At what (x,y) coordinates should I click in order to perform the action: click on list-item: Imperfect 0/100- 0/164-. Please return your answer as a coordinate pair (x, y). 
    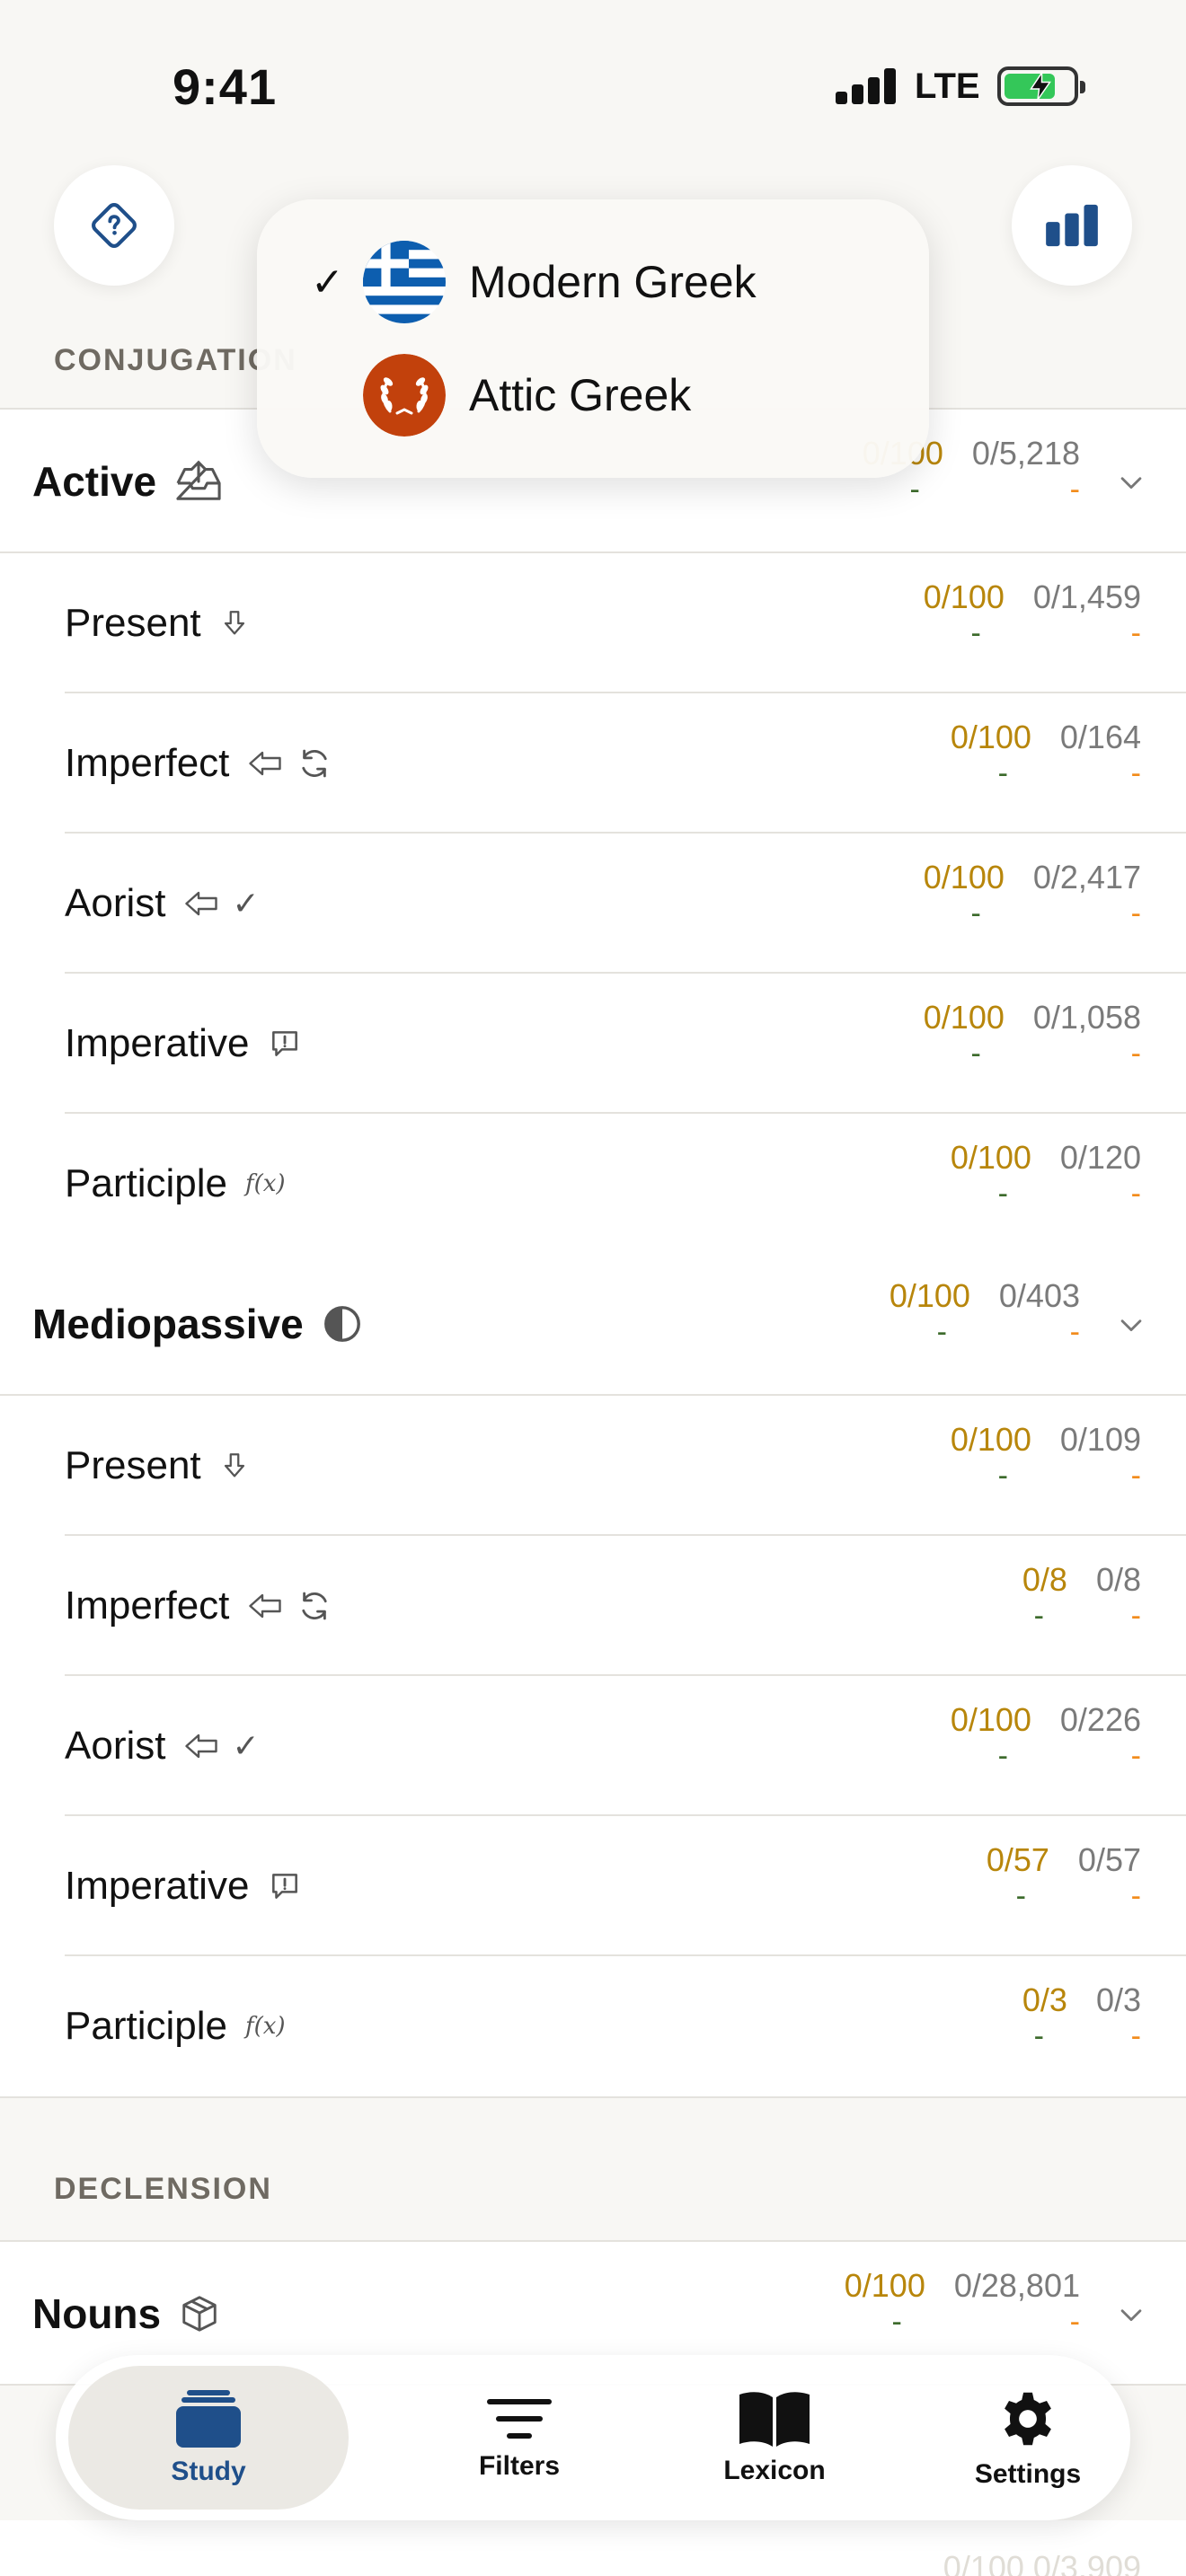
    Looking at the image, I should click on (593, 763).